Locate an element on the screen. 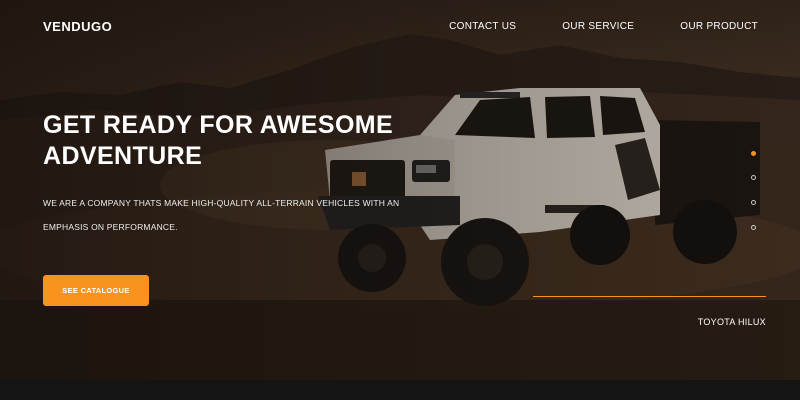  nav-item-contact-us: CONTACT US is located at coordinates (482, 26).